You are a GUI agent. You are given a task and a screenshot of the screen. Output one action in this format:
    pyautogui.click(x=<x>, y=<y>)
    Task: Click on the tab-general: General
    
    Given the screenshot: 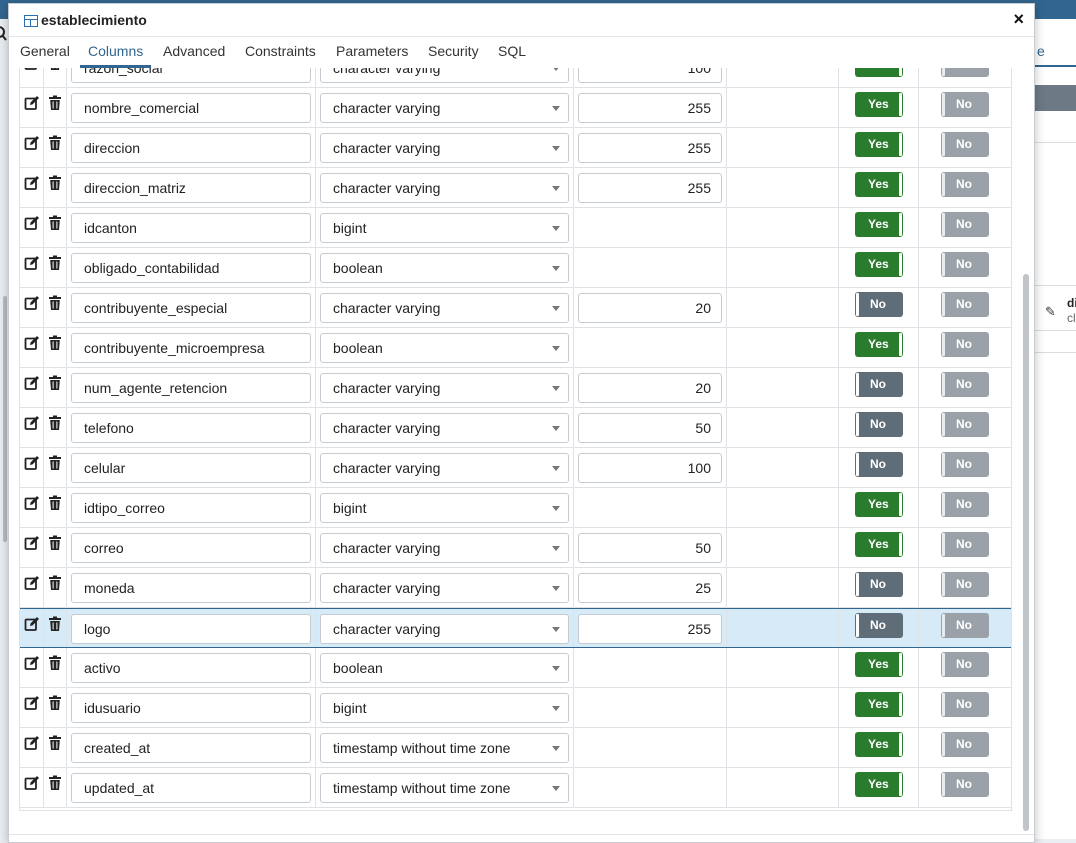 What is the action you would take?
    pyautogui.click(x=45, y=53)
    